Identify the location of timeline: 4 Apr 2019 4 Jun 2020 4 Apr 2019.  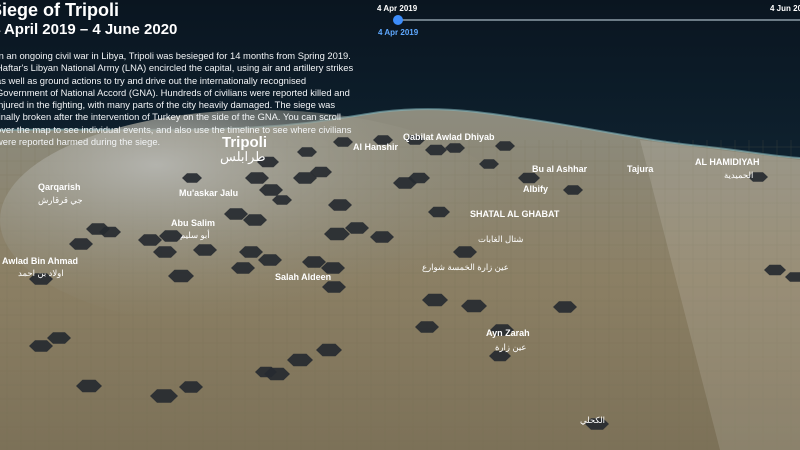
(582, 20).